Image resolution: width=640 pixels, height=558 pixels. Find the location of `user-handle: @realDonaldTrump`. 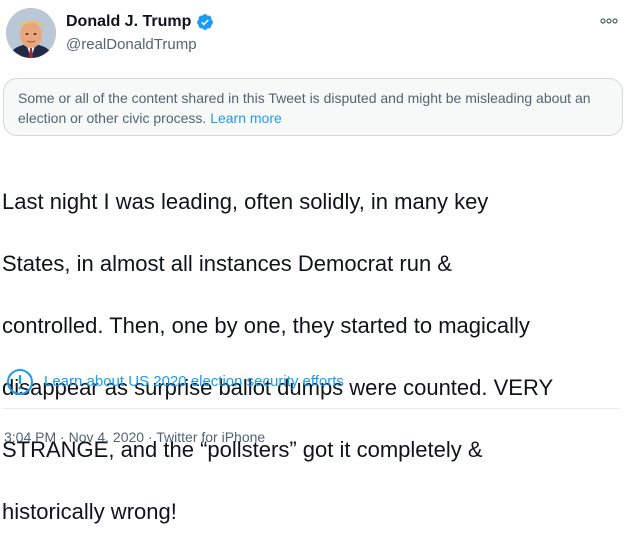

user-handle: @realDonaldTrump is located at coordinates (131, 45).